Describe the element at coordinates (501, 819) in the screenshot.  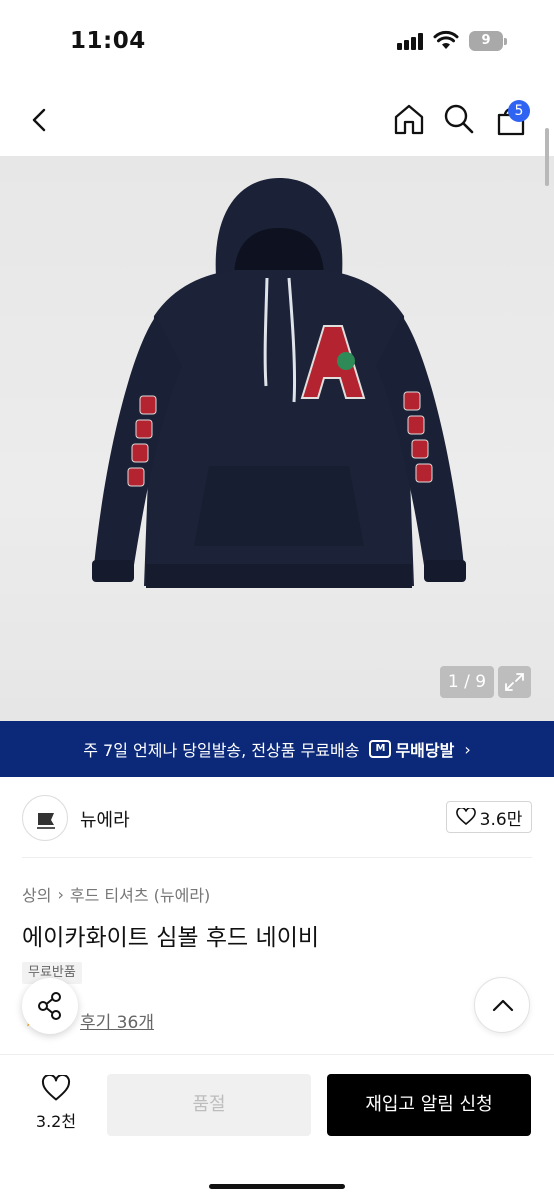
I see `brand-like-count: 3.6만` at that location.